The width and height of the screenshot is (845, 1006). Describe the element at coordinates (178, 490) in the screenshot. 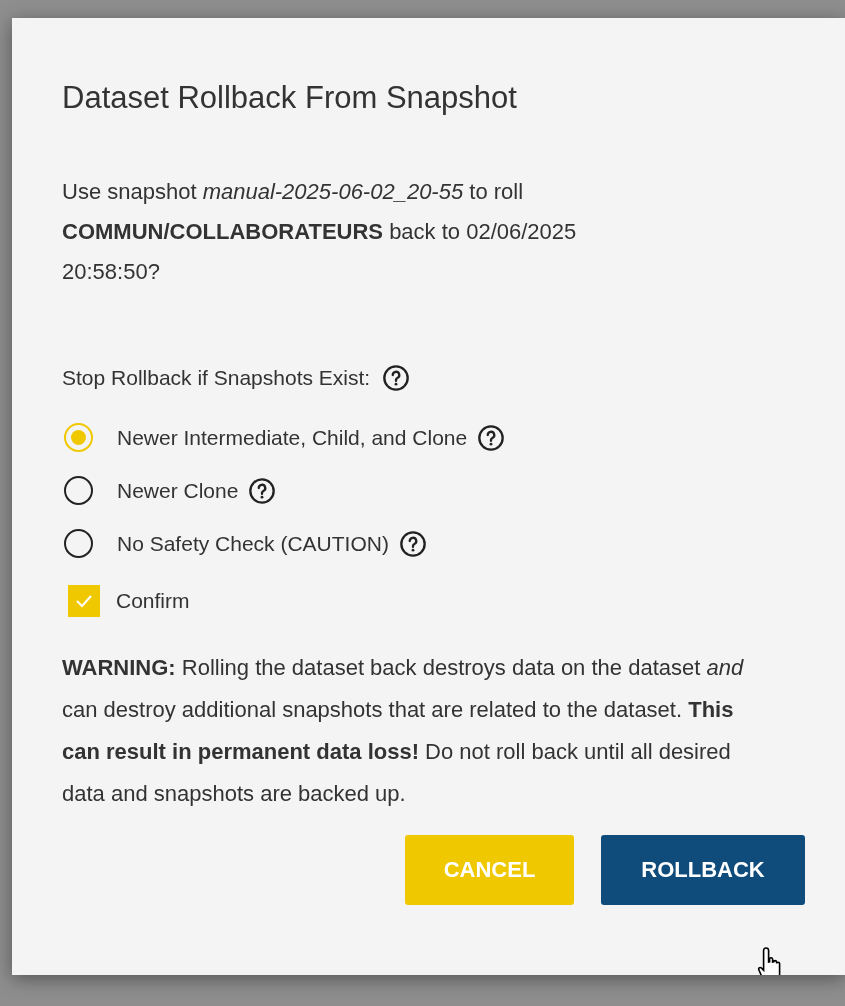

I see `option-label: Newer Clone` at that location.